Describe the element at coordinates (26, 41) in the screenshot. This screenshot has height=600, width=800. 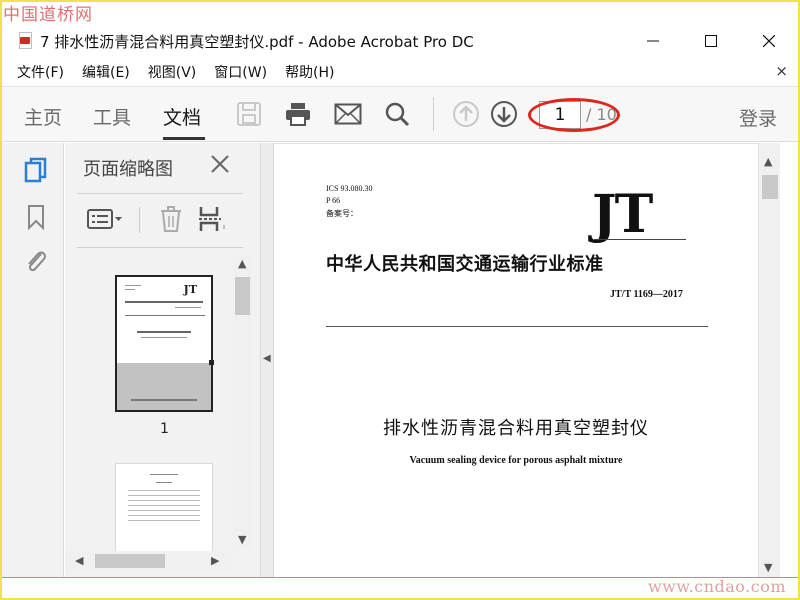
I see `pdf-file-icon` at that location.